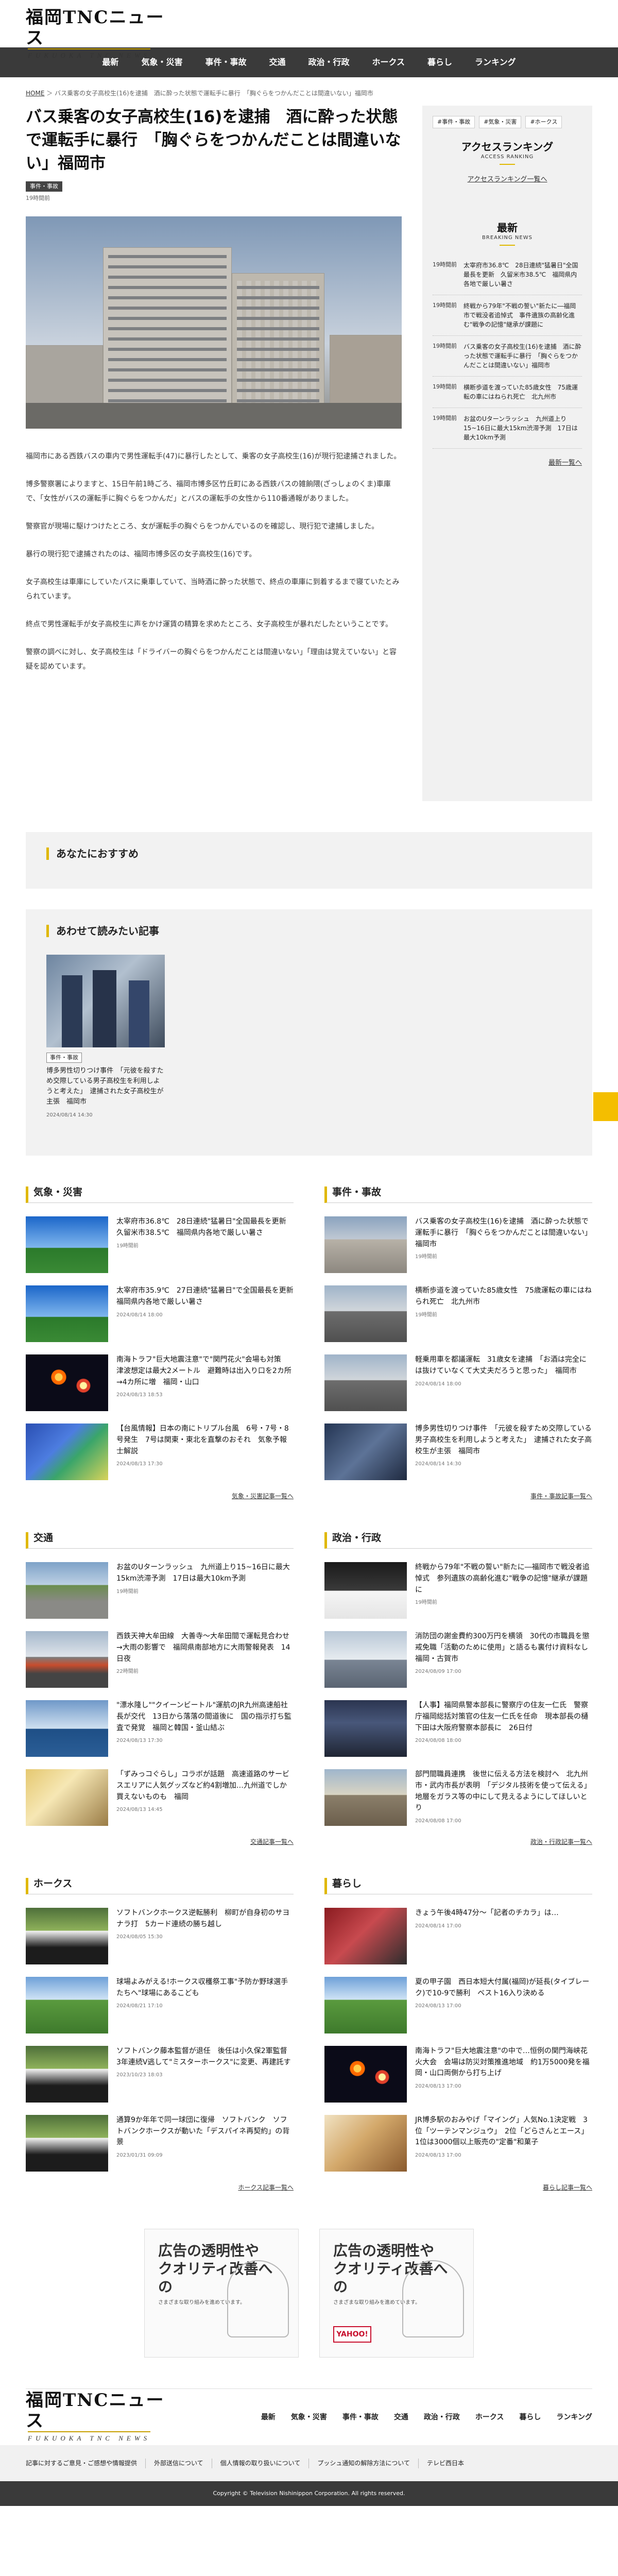  Describe the element at coordinates (530, 2417) in the screenshot. I see `footer-nav-item: 暮らし` at that location.